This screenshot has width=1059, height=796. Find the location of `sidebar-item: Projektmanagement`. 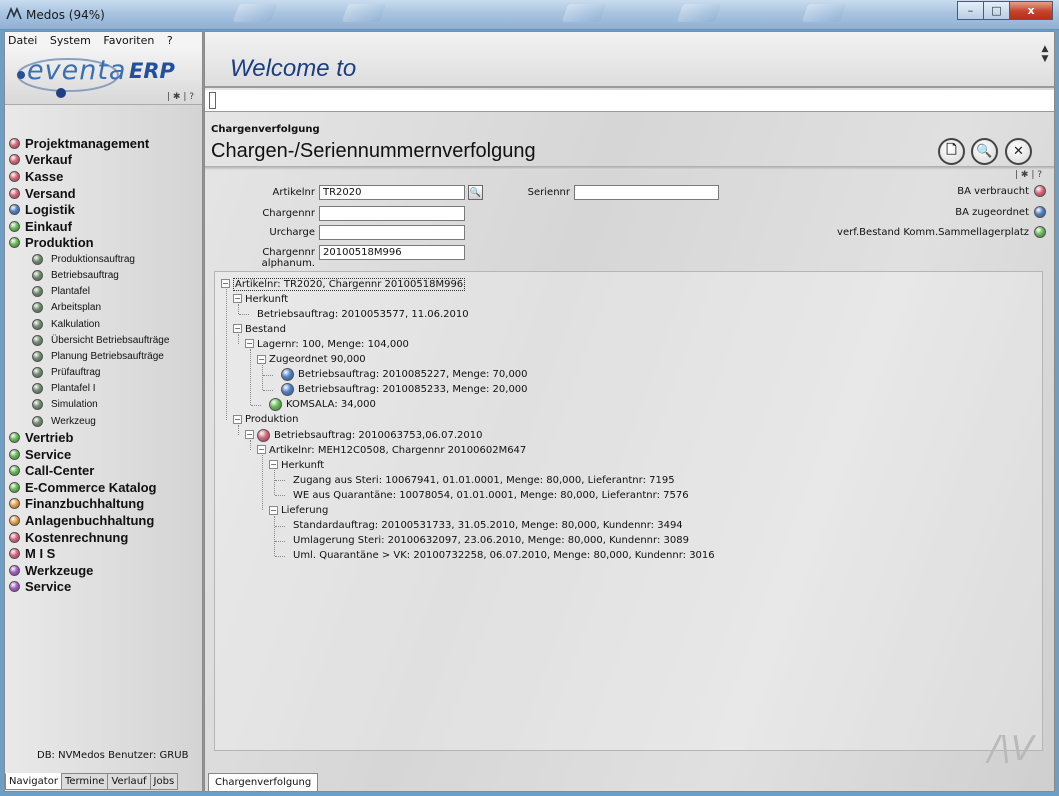

sidebar-item: Projektmanagement is located at coordinates (103, 143).